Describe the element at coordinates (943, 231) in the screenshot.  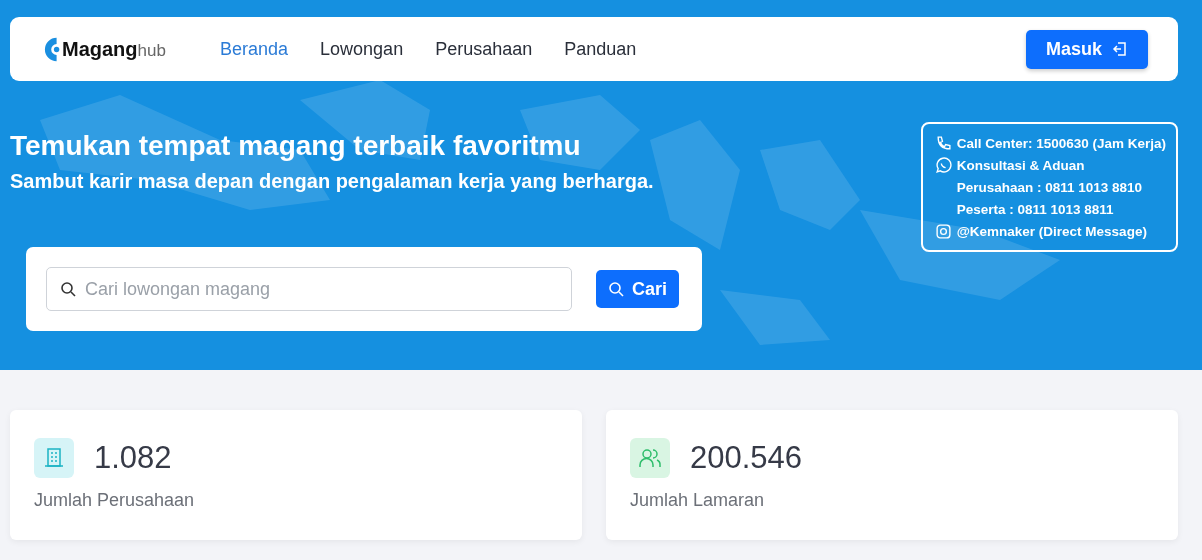
I see `instagram-icon` at that location.